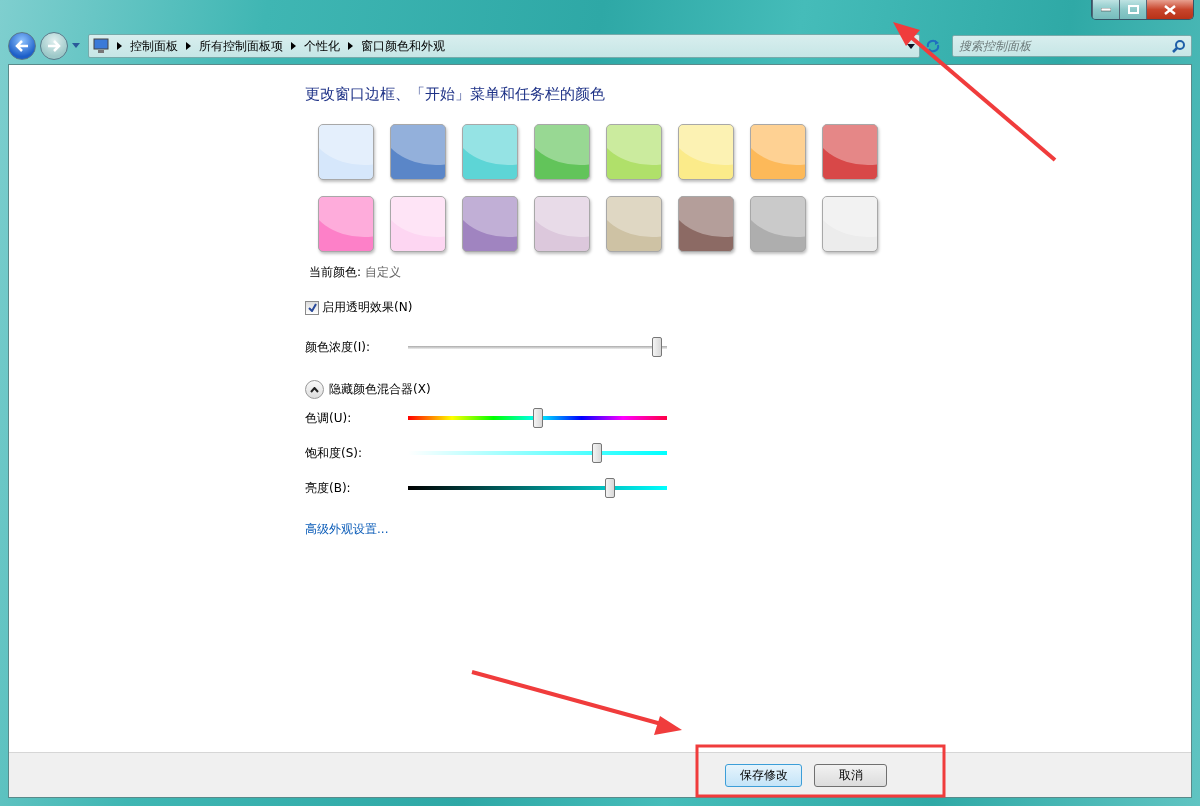  What do you see at coordinates (933, 46) in the screenshot?
I see `refresh-icon` at bounding box center [933, 46].